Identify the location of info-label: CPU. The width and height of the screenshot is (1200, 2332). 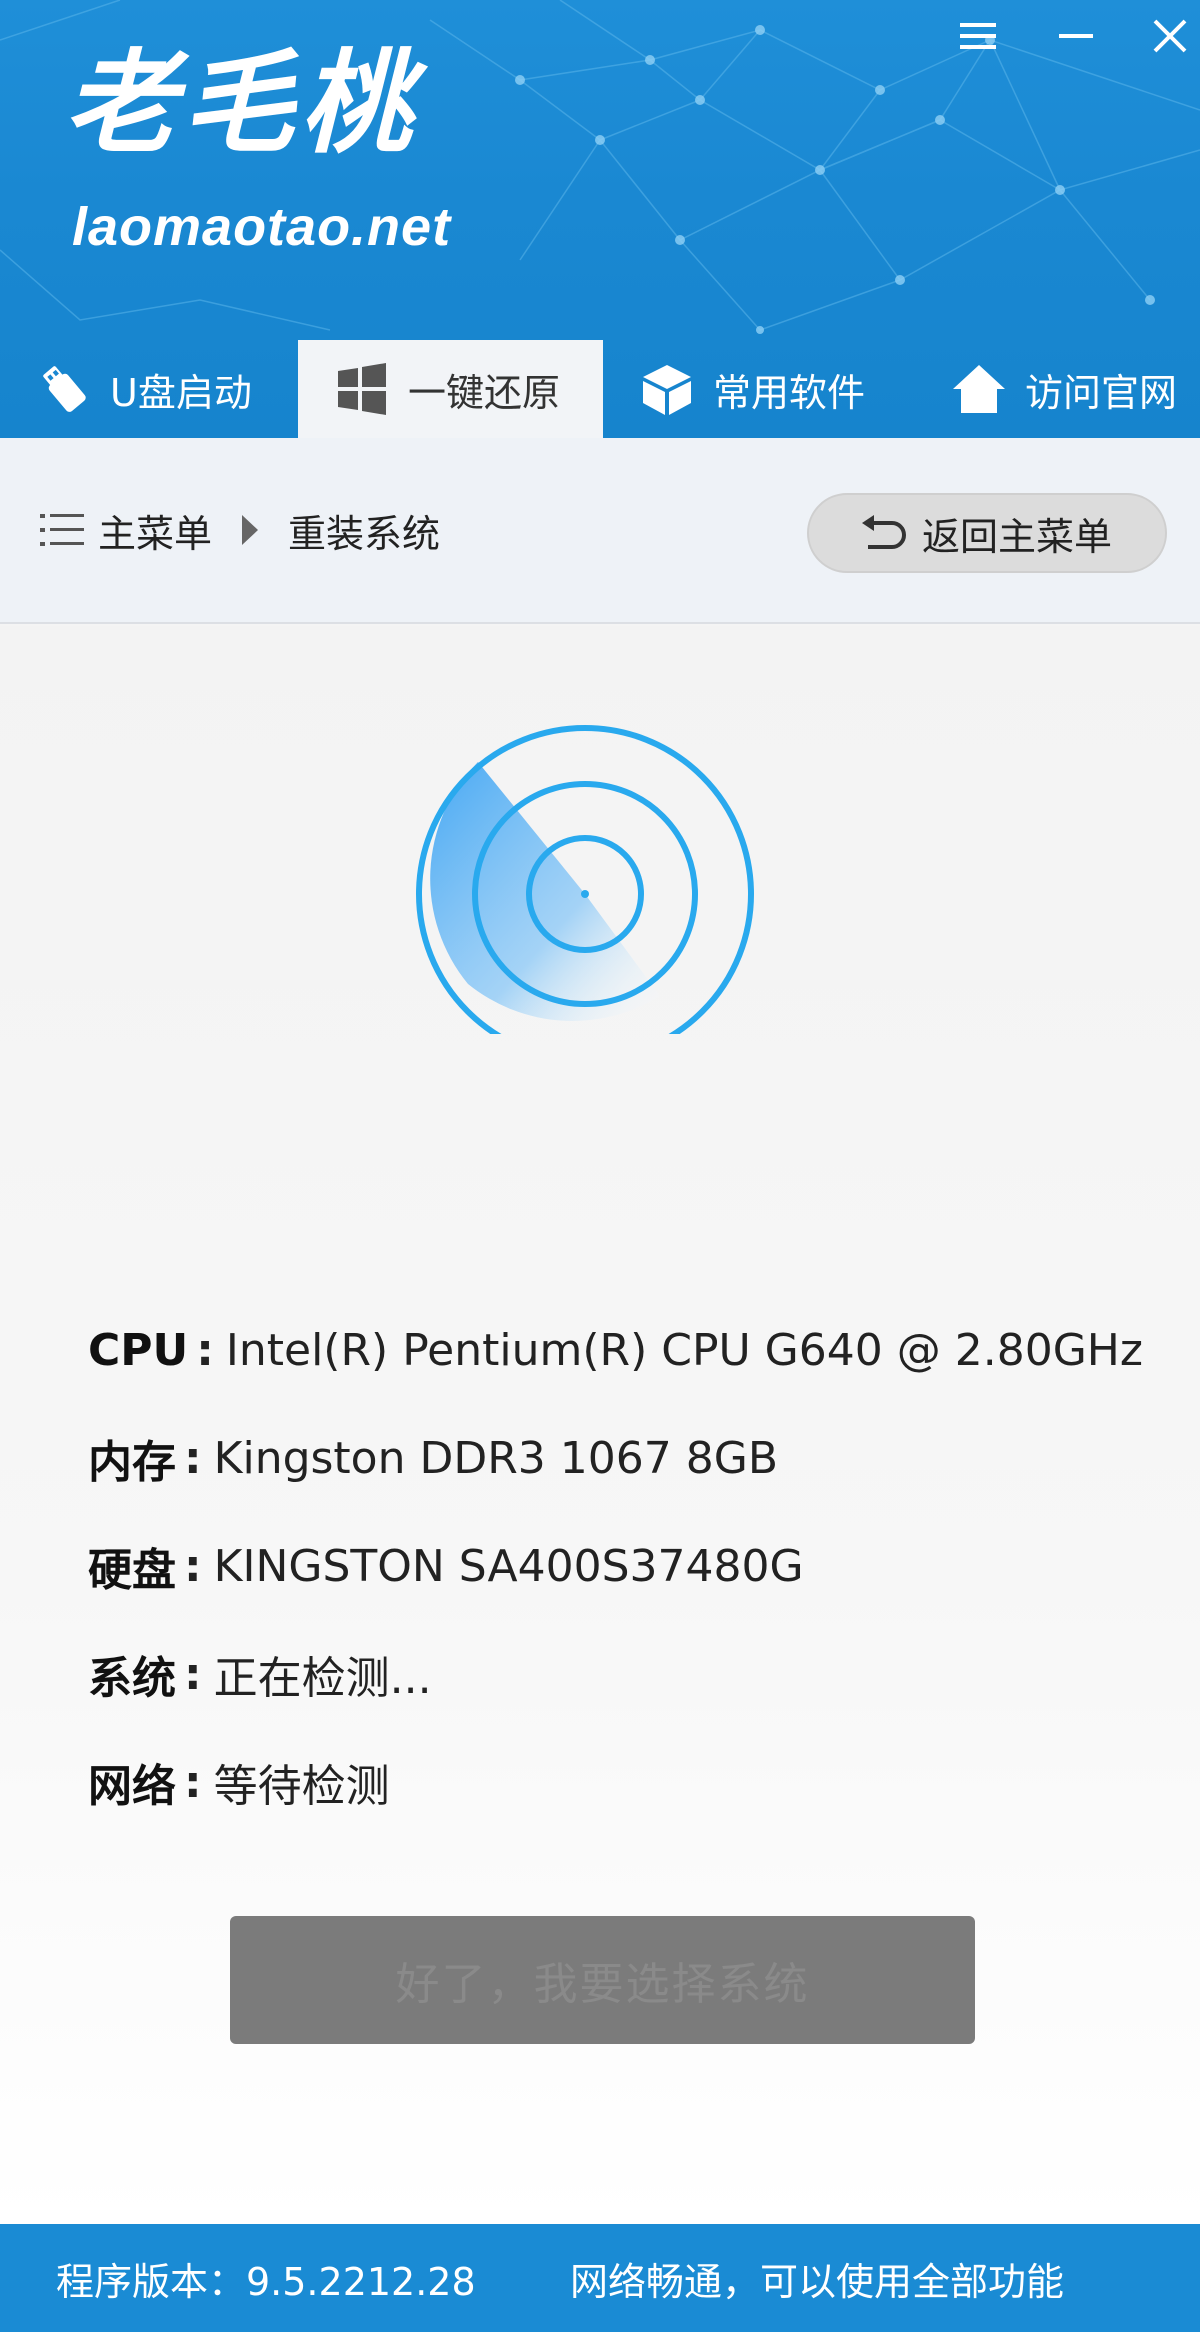
(138, 1350).